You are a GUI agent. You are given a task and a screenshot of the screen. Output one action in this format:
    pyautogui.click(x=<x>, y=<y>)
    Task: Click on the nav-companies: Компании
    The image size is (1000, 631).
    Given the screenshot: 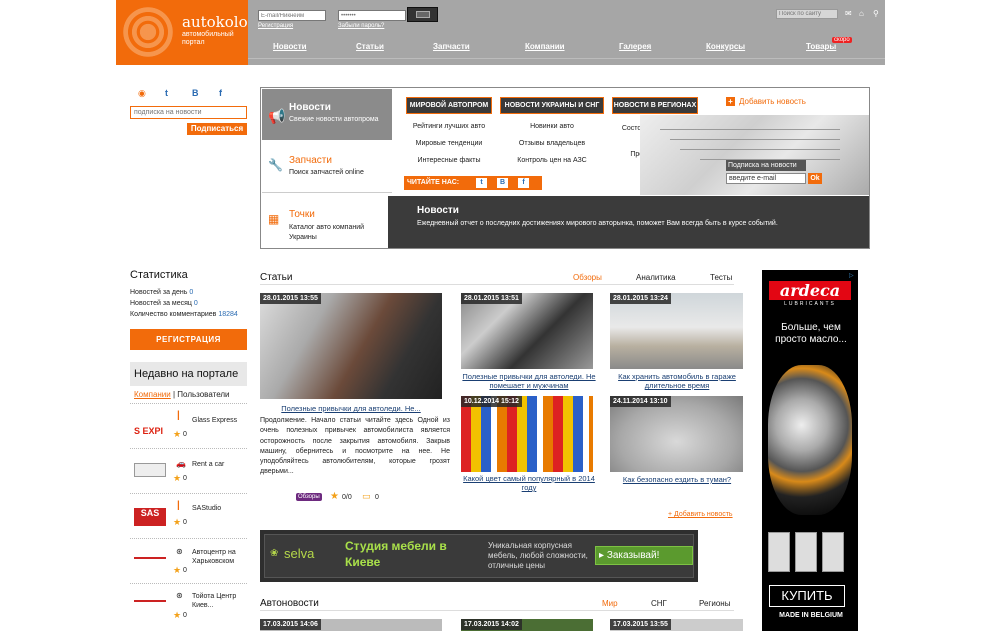 What is the action you would take?
    pyautogui.click(x=545, y=46)
    